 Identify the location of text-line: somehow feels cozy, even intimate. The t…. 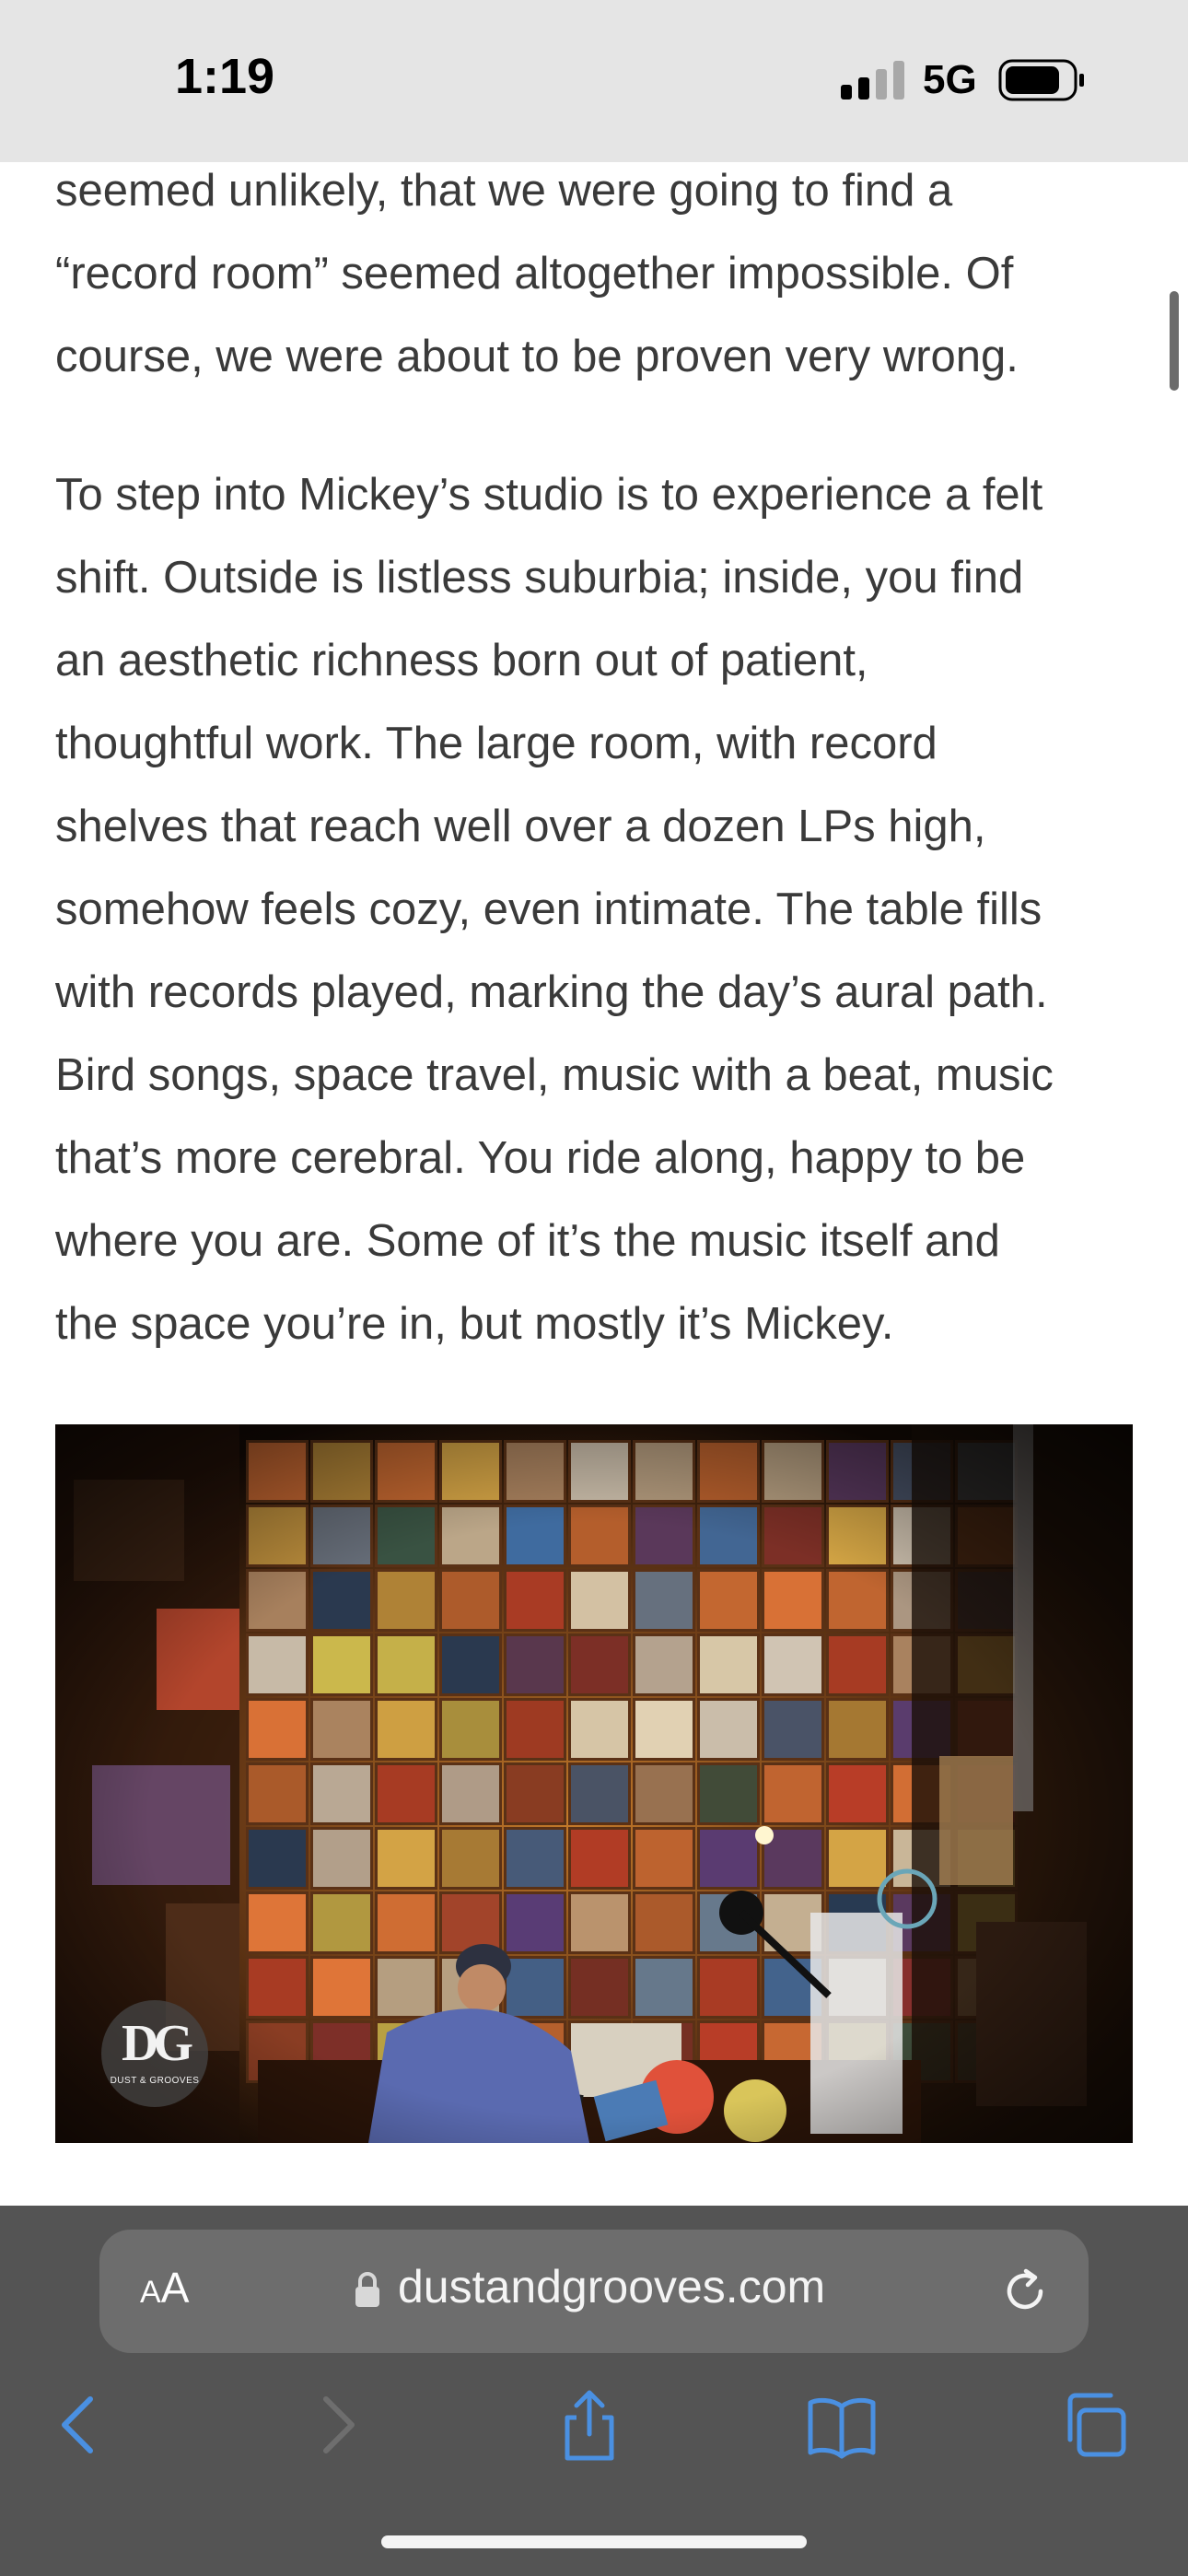
(548, 909).